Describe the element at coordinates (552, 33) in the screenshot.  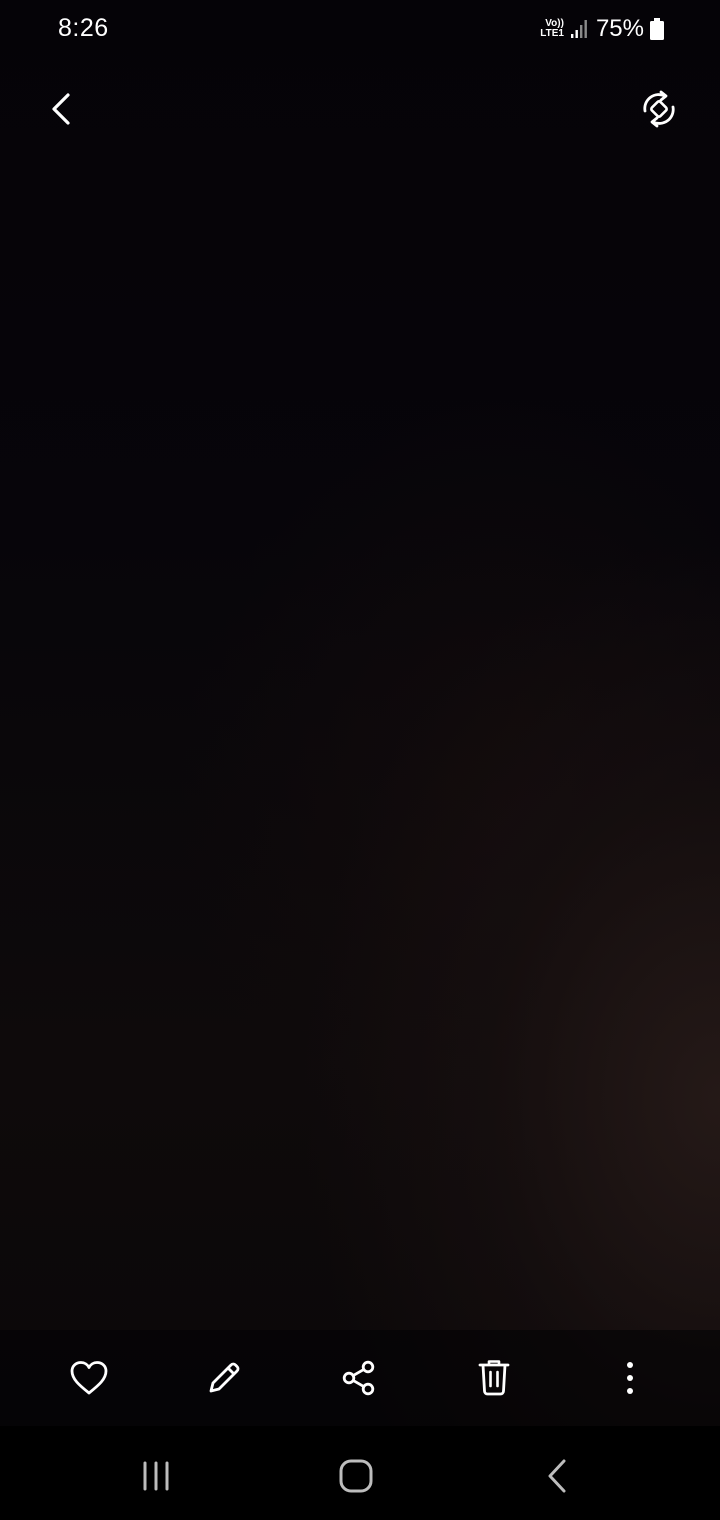
I see `lte-label: LTE1` at that location.